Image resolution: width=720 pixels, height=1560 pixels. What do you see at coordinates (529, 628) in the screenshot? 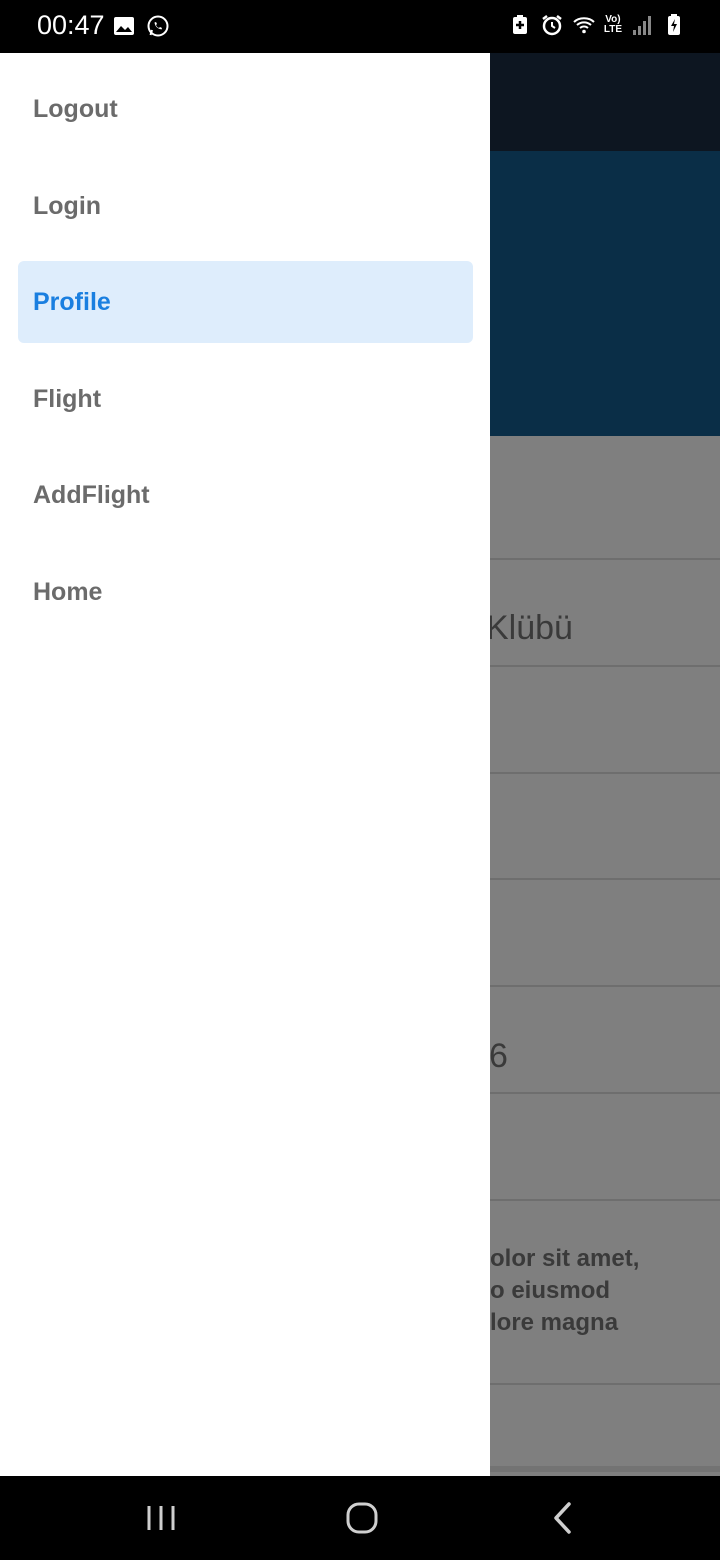
I see `club-name-text: Klübü` at bounding box center [529, 628].